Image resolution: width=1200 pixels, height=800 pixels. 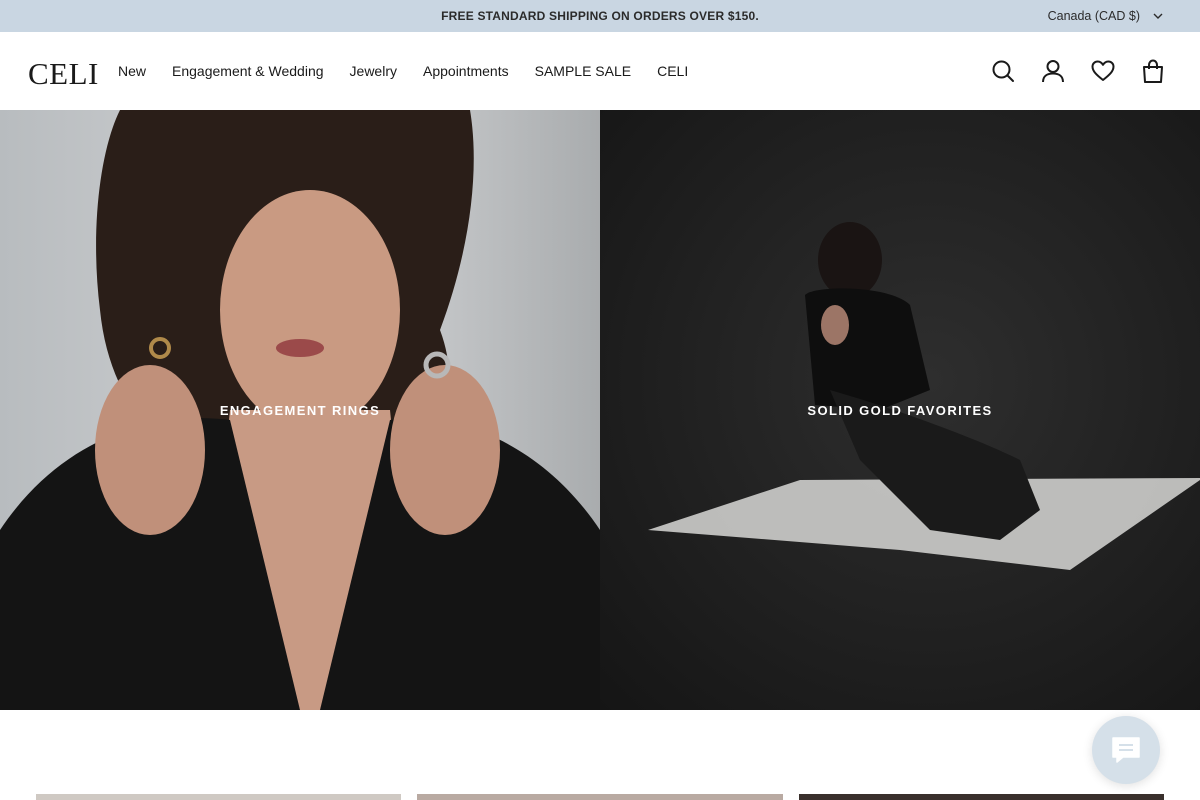 I want to click on wishlist-button, so click(x=1103, y=71).